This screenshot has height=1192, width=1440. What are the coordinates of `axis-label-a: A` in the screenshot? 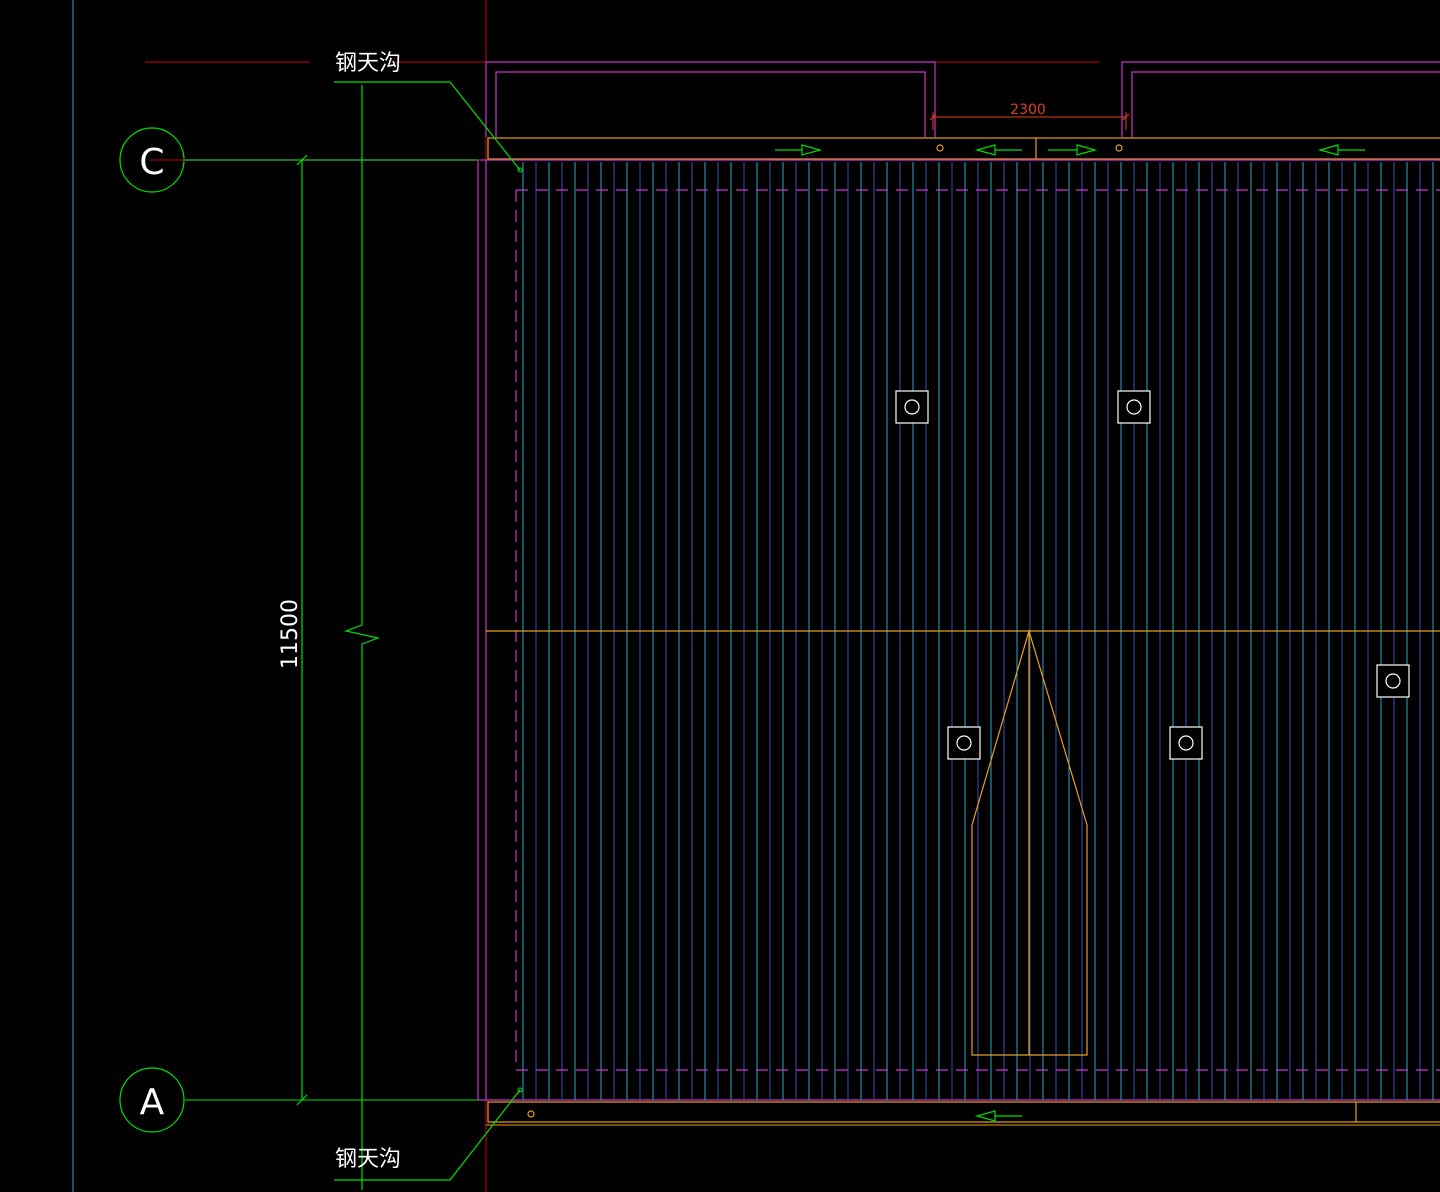 It's located at (152, 1102).